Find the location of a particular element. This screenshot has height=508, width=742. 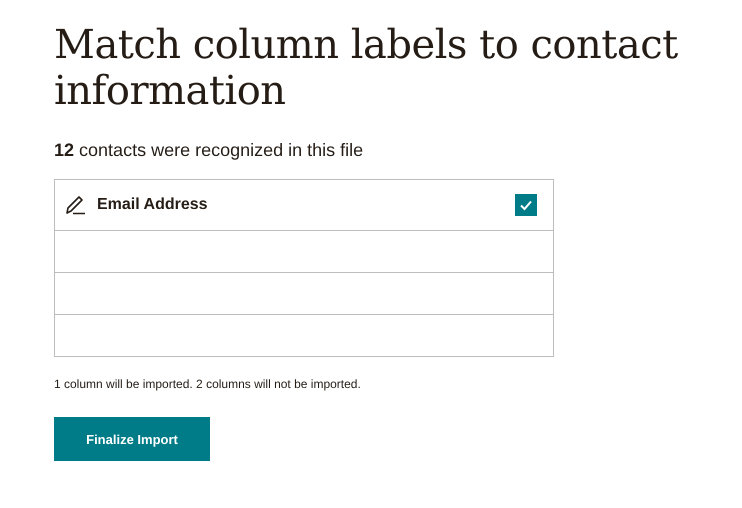

column-label: Email Address is located at coordinates (153, 205).